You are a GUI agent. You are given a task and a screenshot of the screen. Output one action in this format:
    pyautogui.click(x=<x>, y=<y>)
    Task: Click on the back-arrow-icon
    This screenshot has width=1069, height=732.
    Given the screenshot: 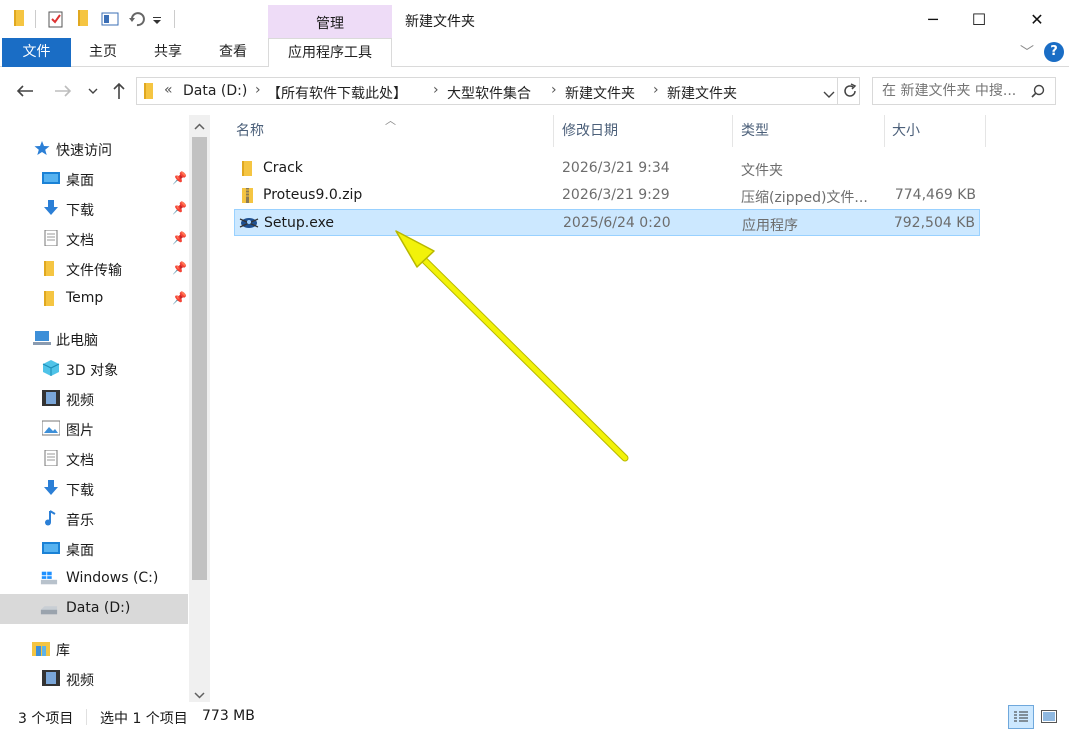 What is the action you would take?
    pyautogui.click(x=24, y=91)
    